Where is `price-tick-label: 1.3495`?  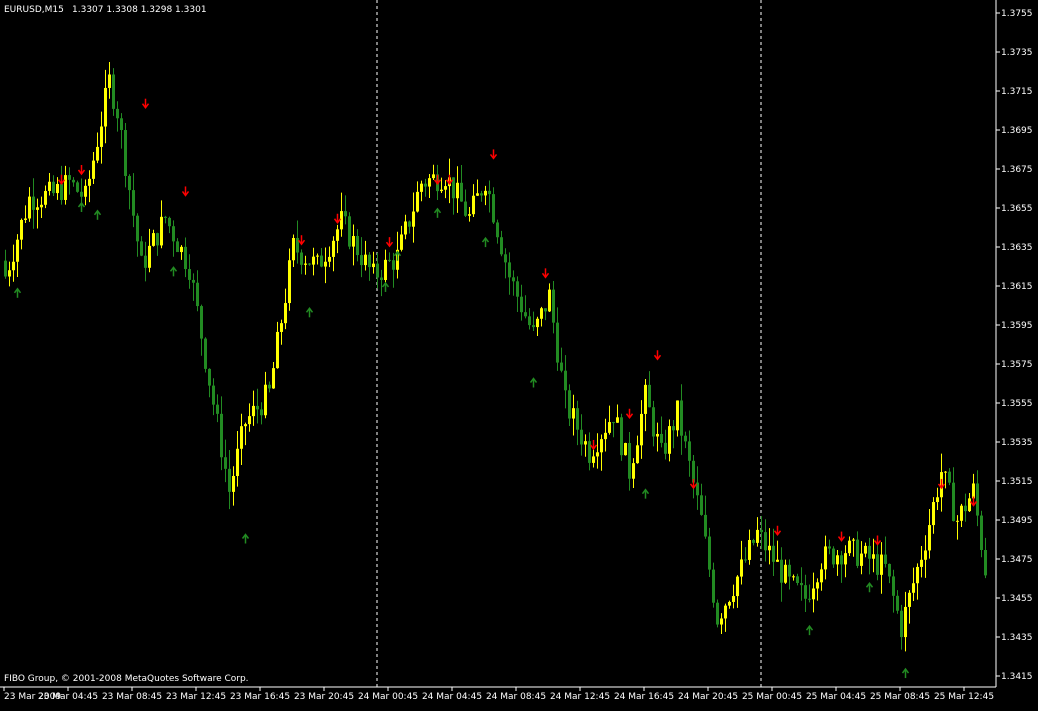
price-tick-label: 1.3495 is located at coordinates (1017, 521).